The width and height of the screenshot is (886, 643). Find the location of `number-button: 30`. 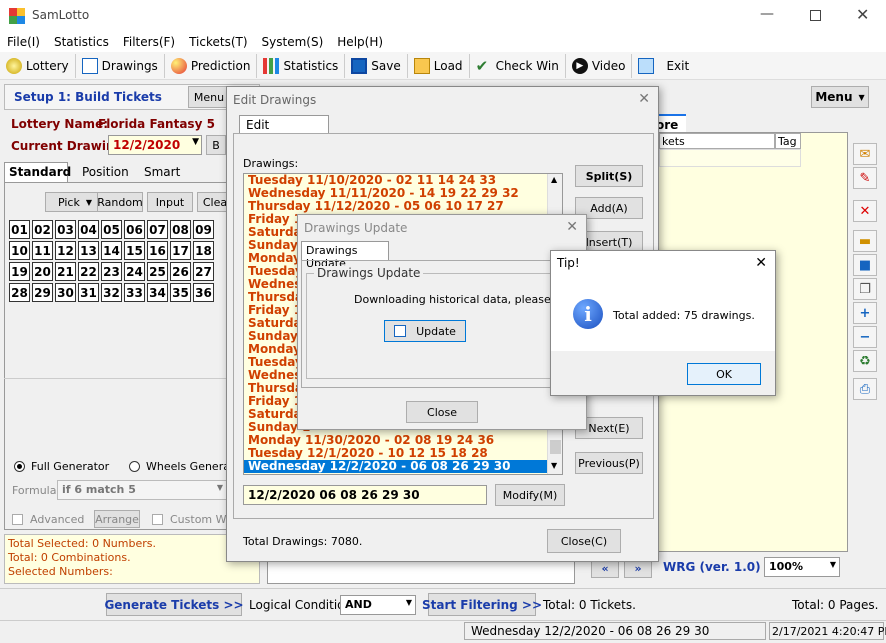

number-button: 30 is located at coordinates (65, 292).